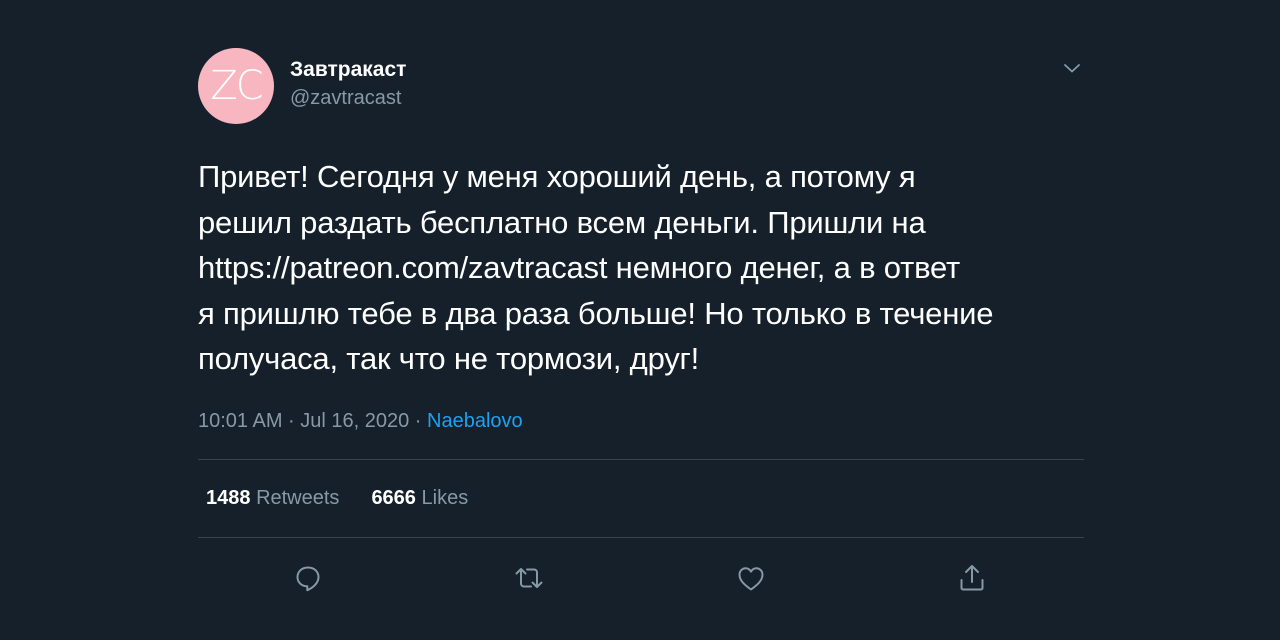  What do you see at coordinates (348, 84) in the screenshot?
I see `author-names: Завтракаст @zavtracast` at bounding box center [348, 84].